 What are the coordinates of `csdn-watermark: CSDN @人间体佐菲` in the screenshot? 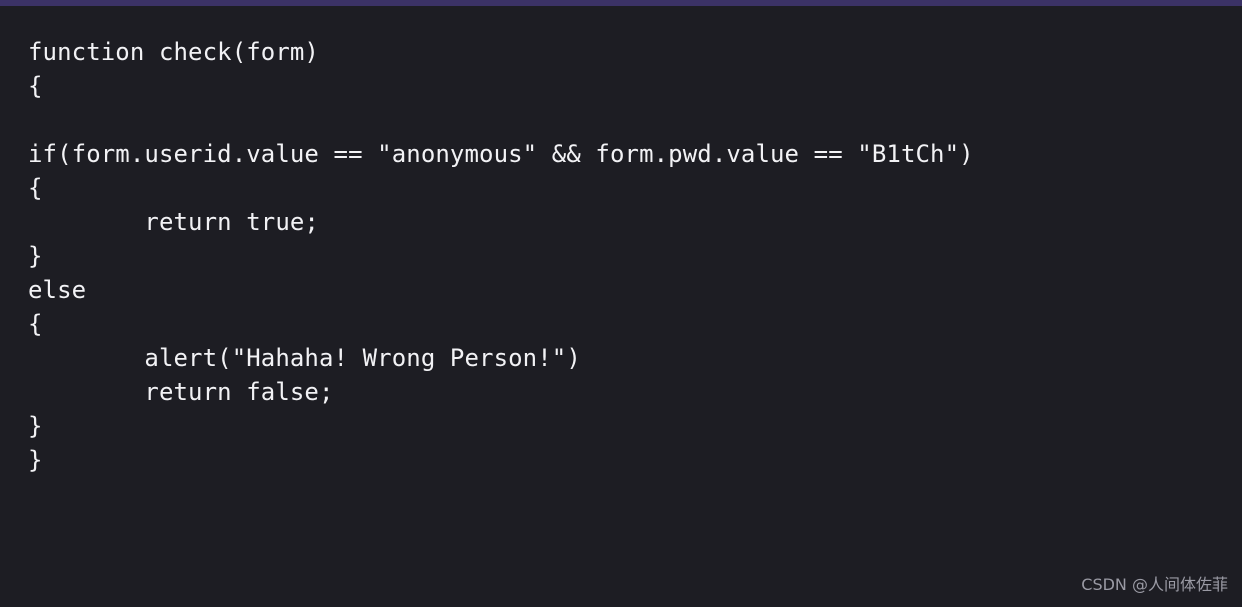 It's located at (1154, 584).